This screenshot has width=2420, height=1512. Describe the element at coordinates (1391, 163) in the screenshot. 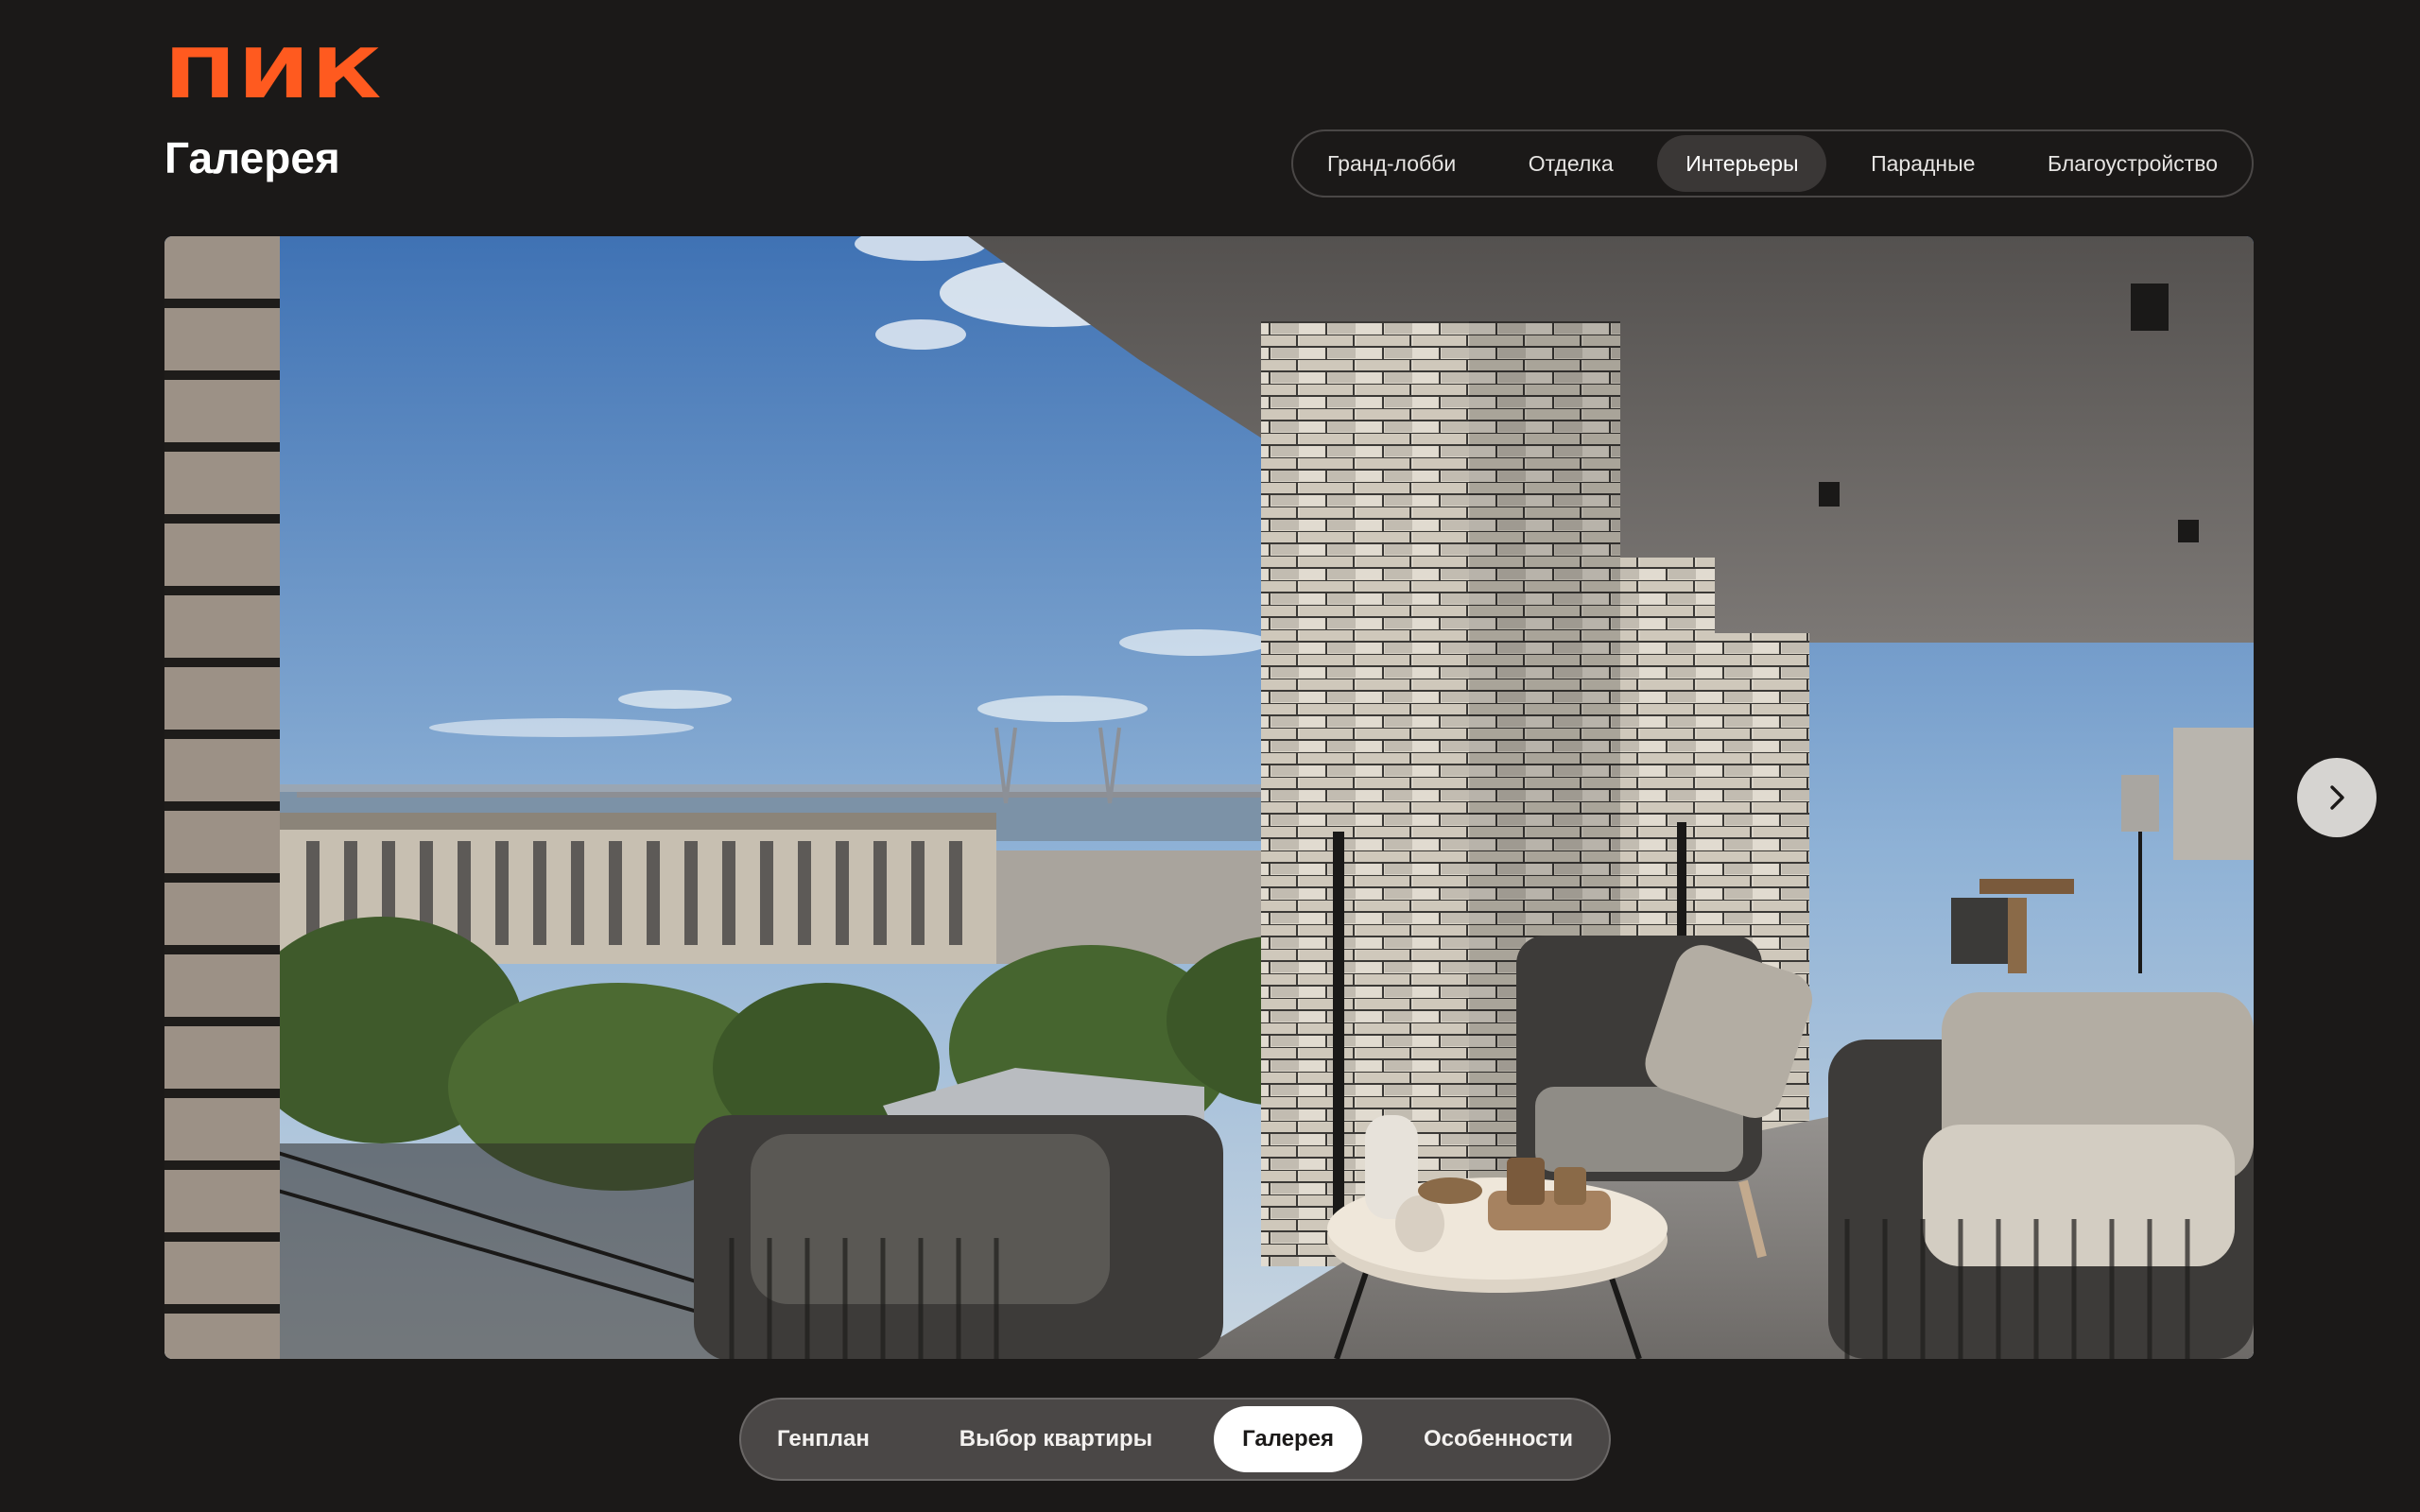

I see `tab-grand-lobby: Гранд-лобби` at that location.